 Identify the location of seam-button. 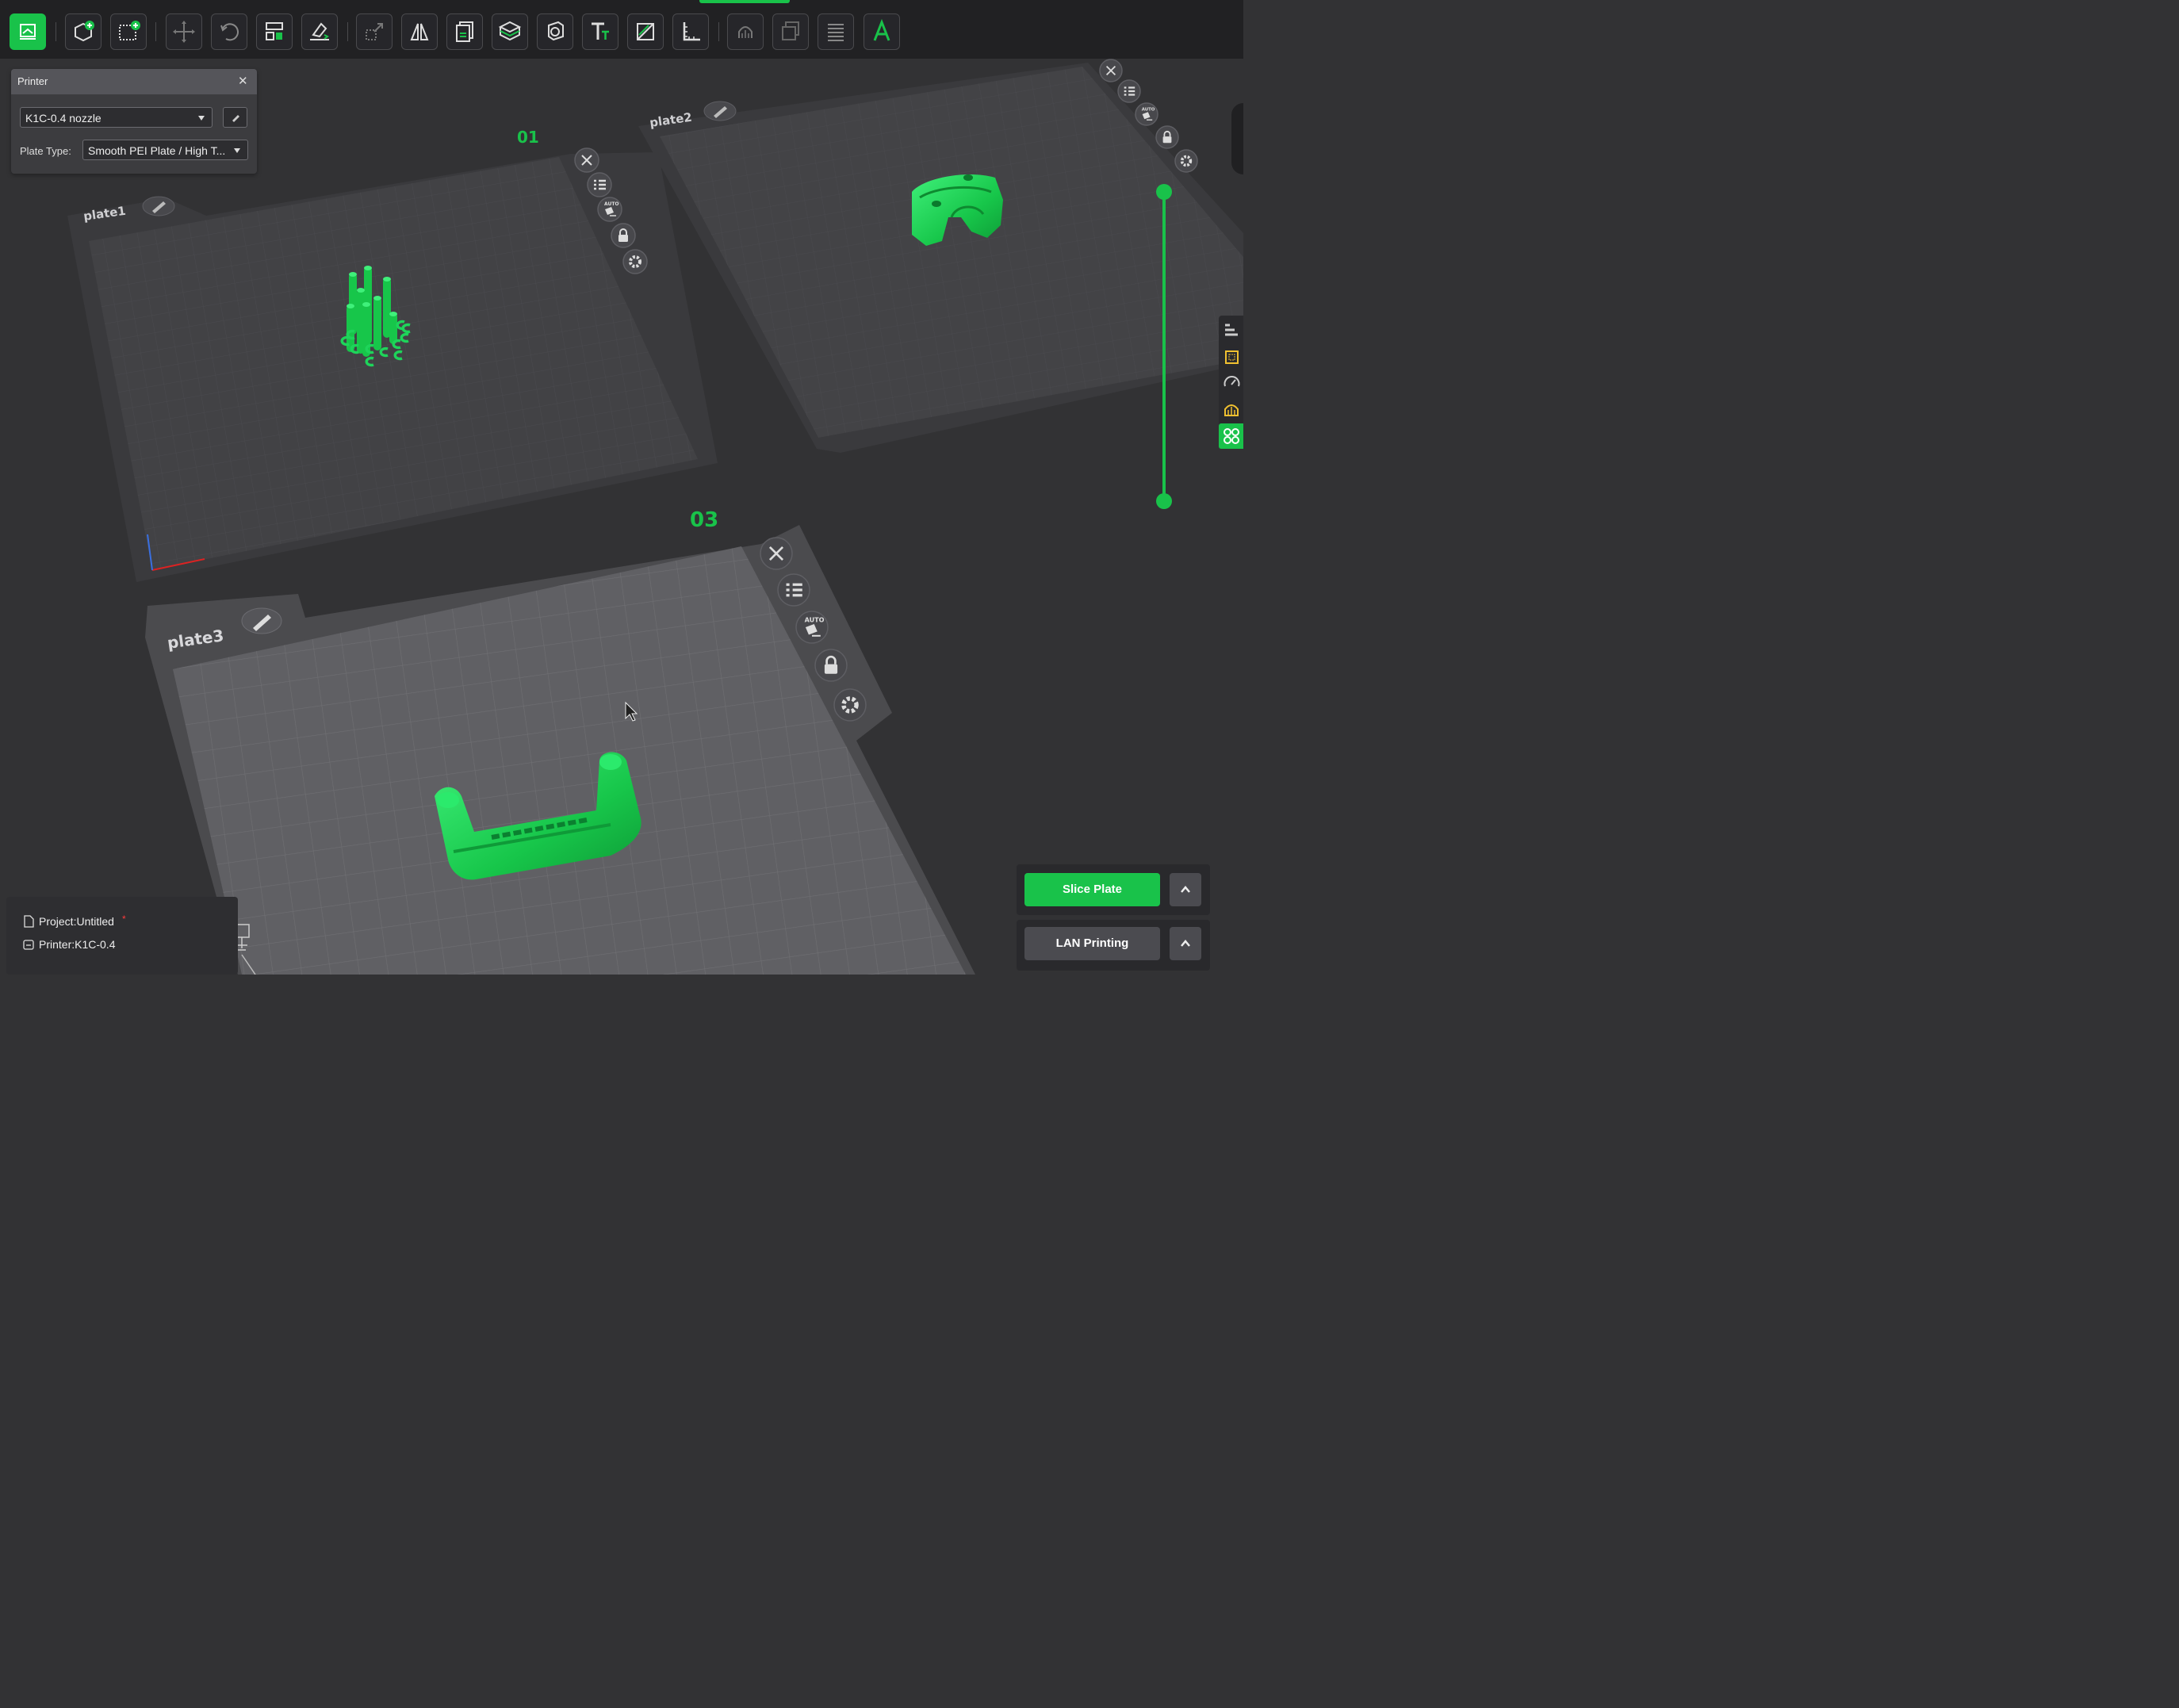
(645, 31).